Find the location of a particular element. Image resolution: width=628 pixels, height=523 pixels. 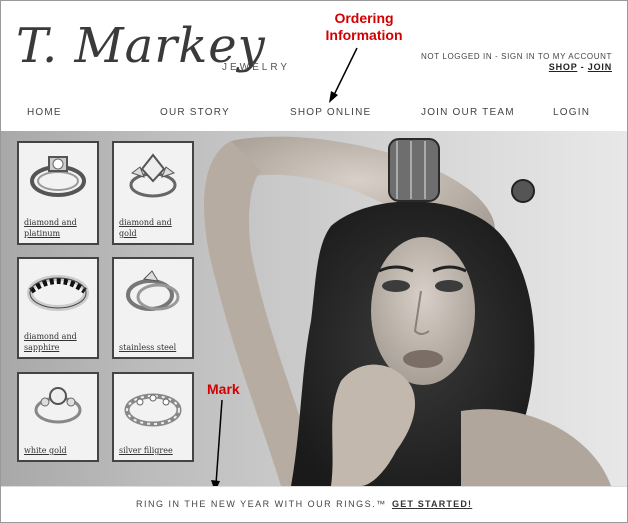

ring-steel-icon is located at coordinates (153, 290).